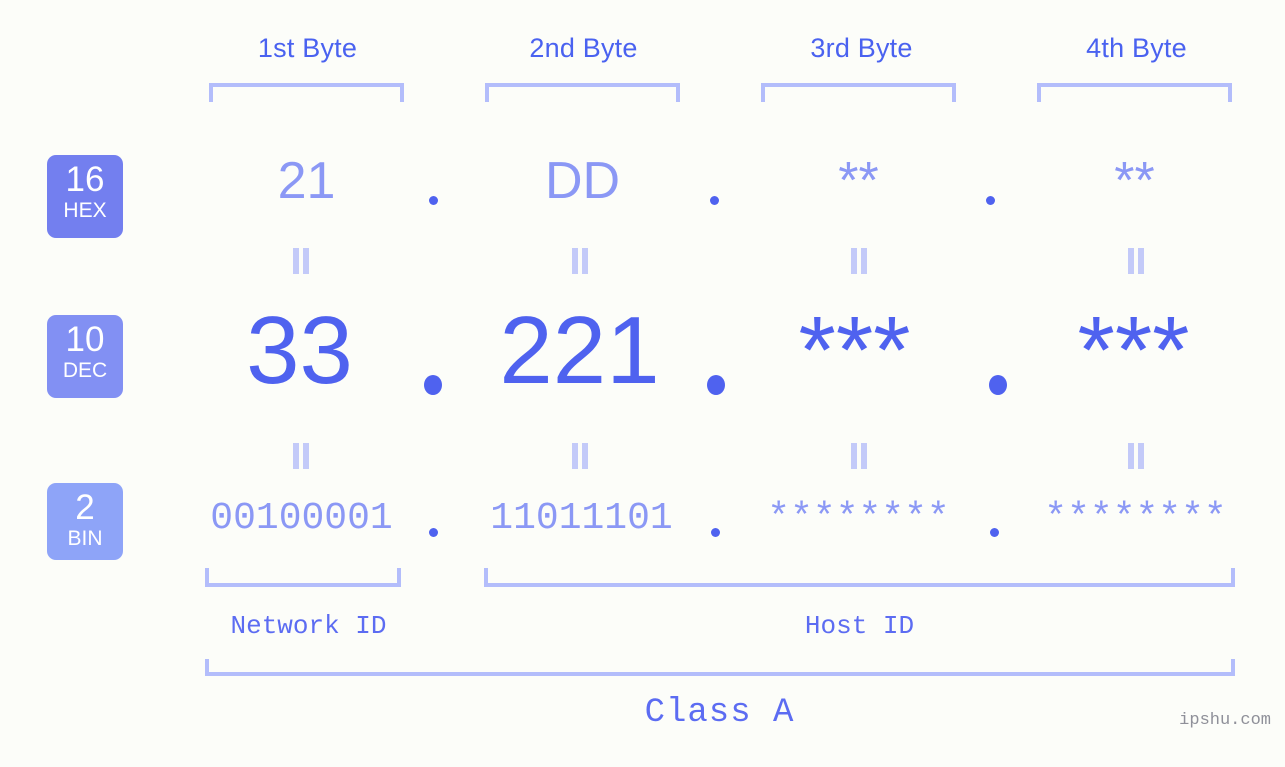  Describe the element at coordinates (854, 350) in the screenshot. I see `dec-byte-3: ***` at that location.